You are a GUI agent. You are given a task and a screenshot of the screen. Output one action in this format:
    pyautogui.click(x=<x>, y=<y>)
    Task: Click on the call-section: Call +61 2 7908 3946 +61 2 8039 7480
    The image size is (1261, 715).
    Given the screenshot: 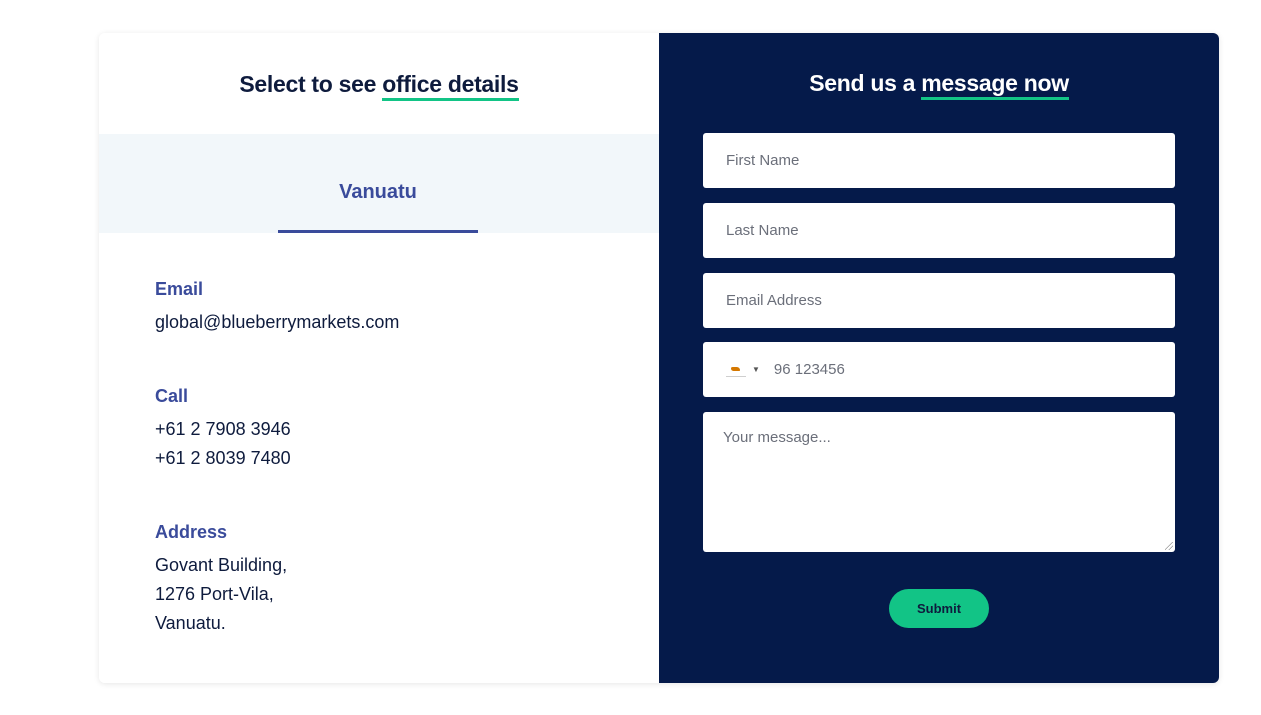 What is the action you would take?
    pyautogui.click(x=223, y=429)
    